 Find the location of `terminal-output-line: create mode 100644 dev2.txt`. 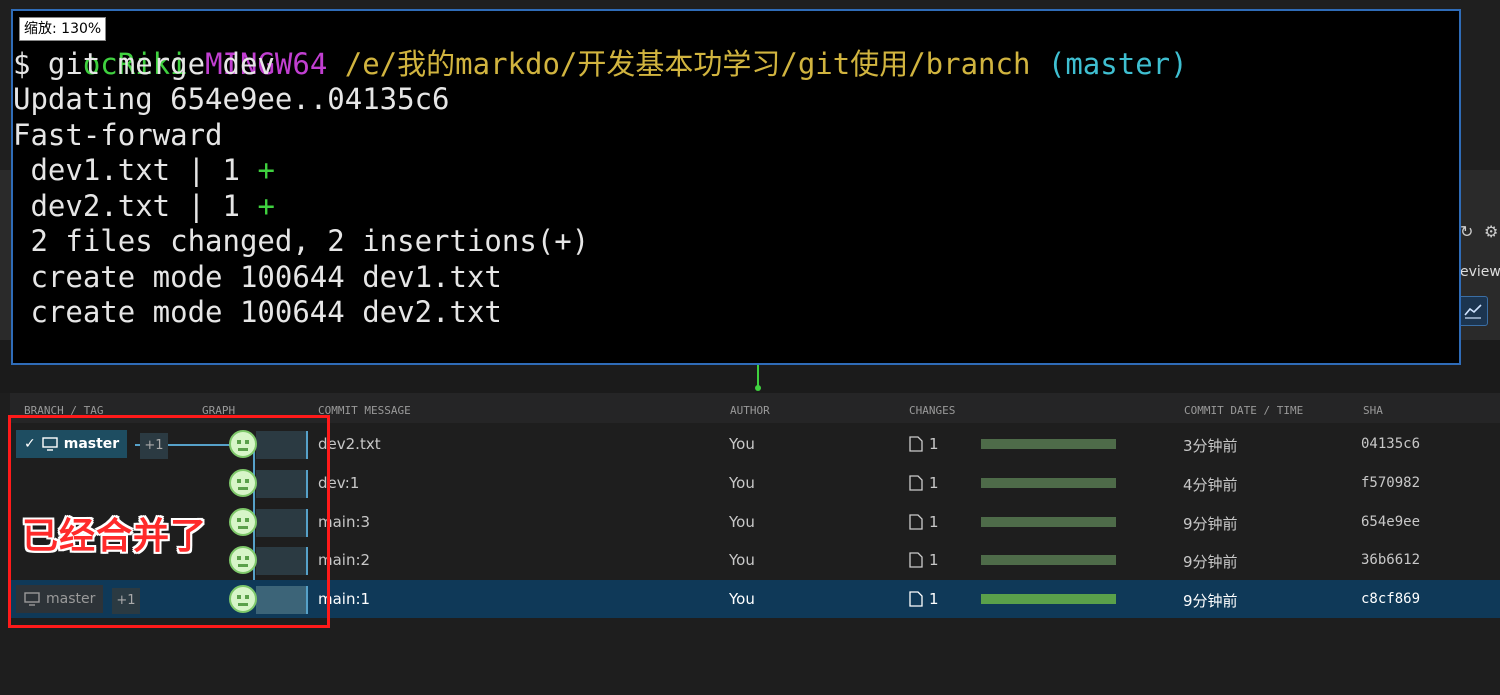

terminal-output-line: create mode 100644 dev2.txt is located at coordinates (257, 312).